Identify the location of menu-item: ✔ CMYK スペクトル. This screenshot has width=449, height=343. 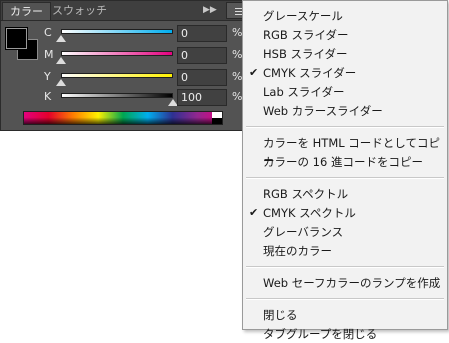
(345, 213).